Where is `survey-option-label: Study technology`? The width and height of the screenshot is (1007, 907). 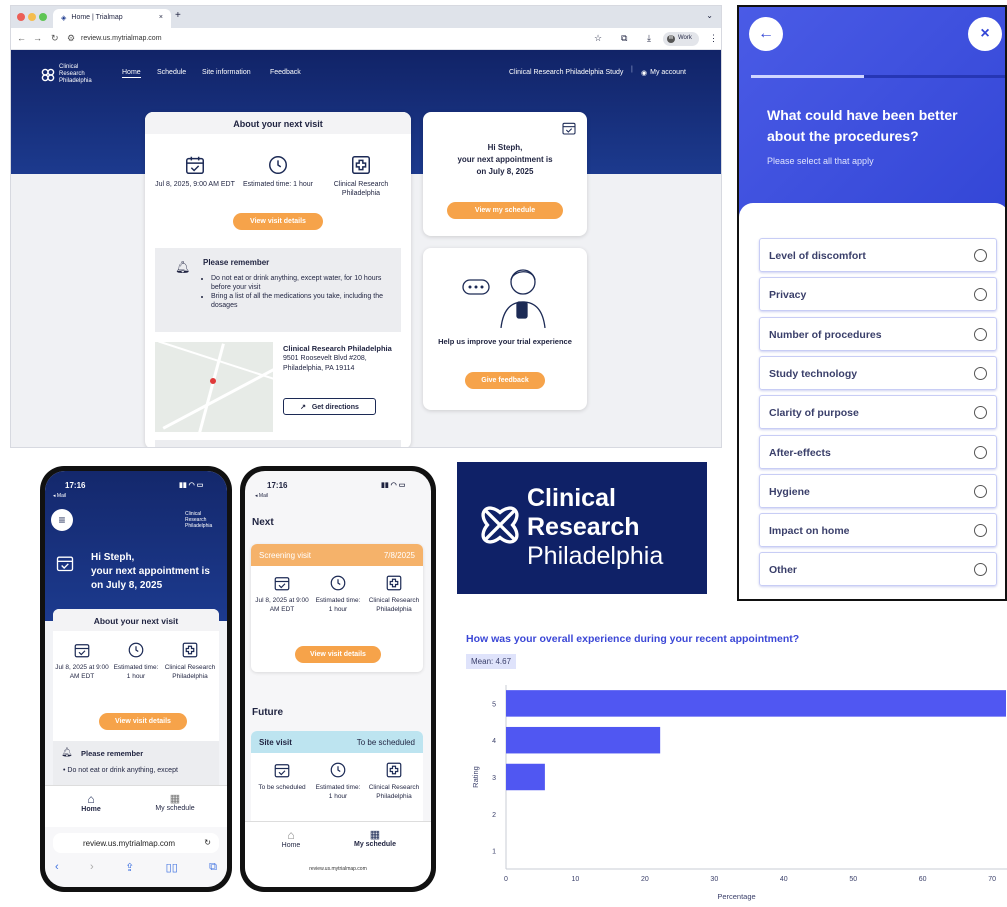
survey-option-label: Study technology is located at coordinates (813, 373).